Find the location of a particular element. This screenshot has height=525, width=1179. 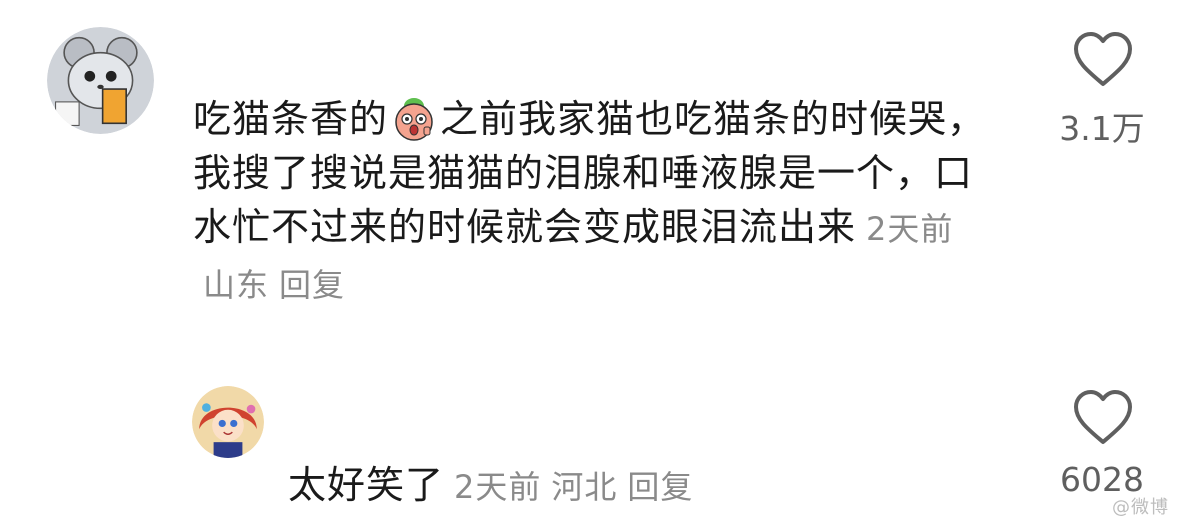

comment-text-2: 太好笑了 2天前 河北 回复 is located at coordinates (638, 486).